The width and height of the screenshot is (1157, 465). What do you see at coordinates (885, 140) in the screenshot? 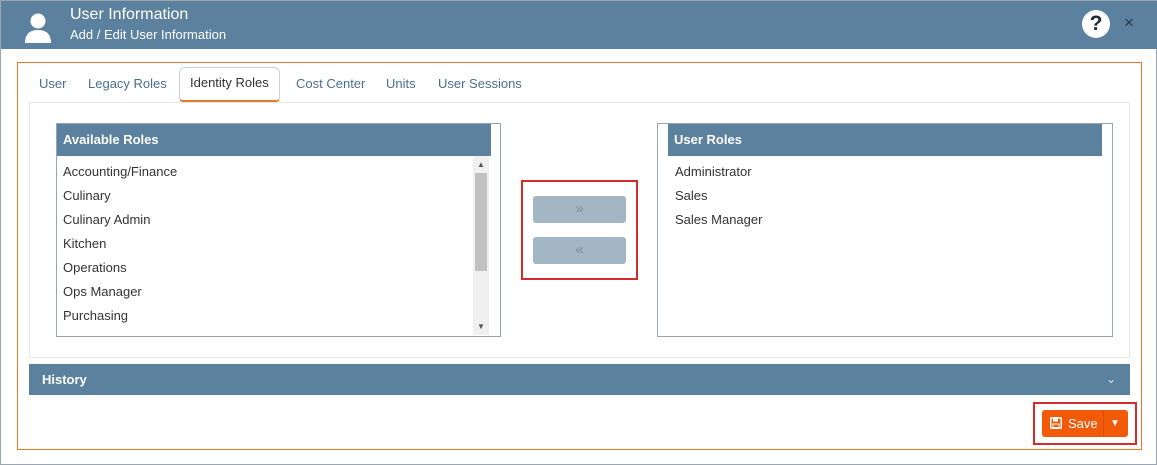
I see `user-roles-header: User Roles` at bounding box center [885, 140].